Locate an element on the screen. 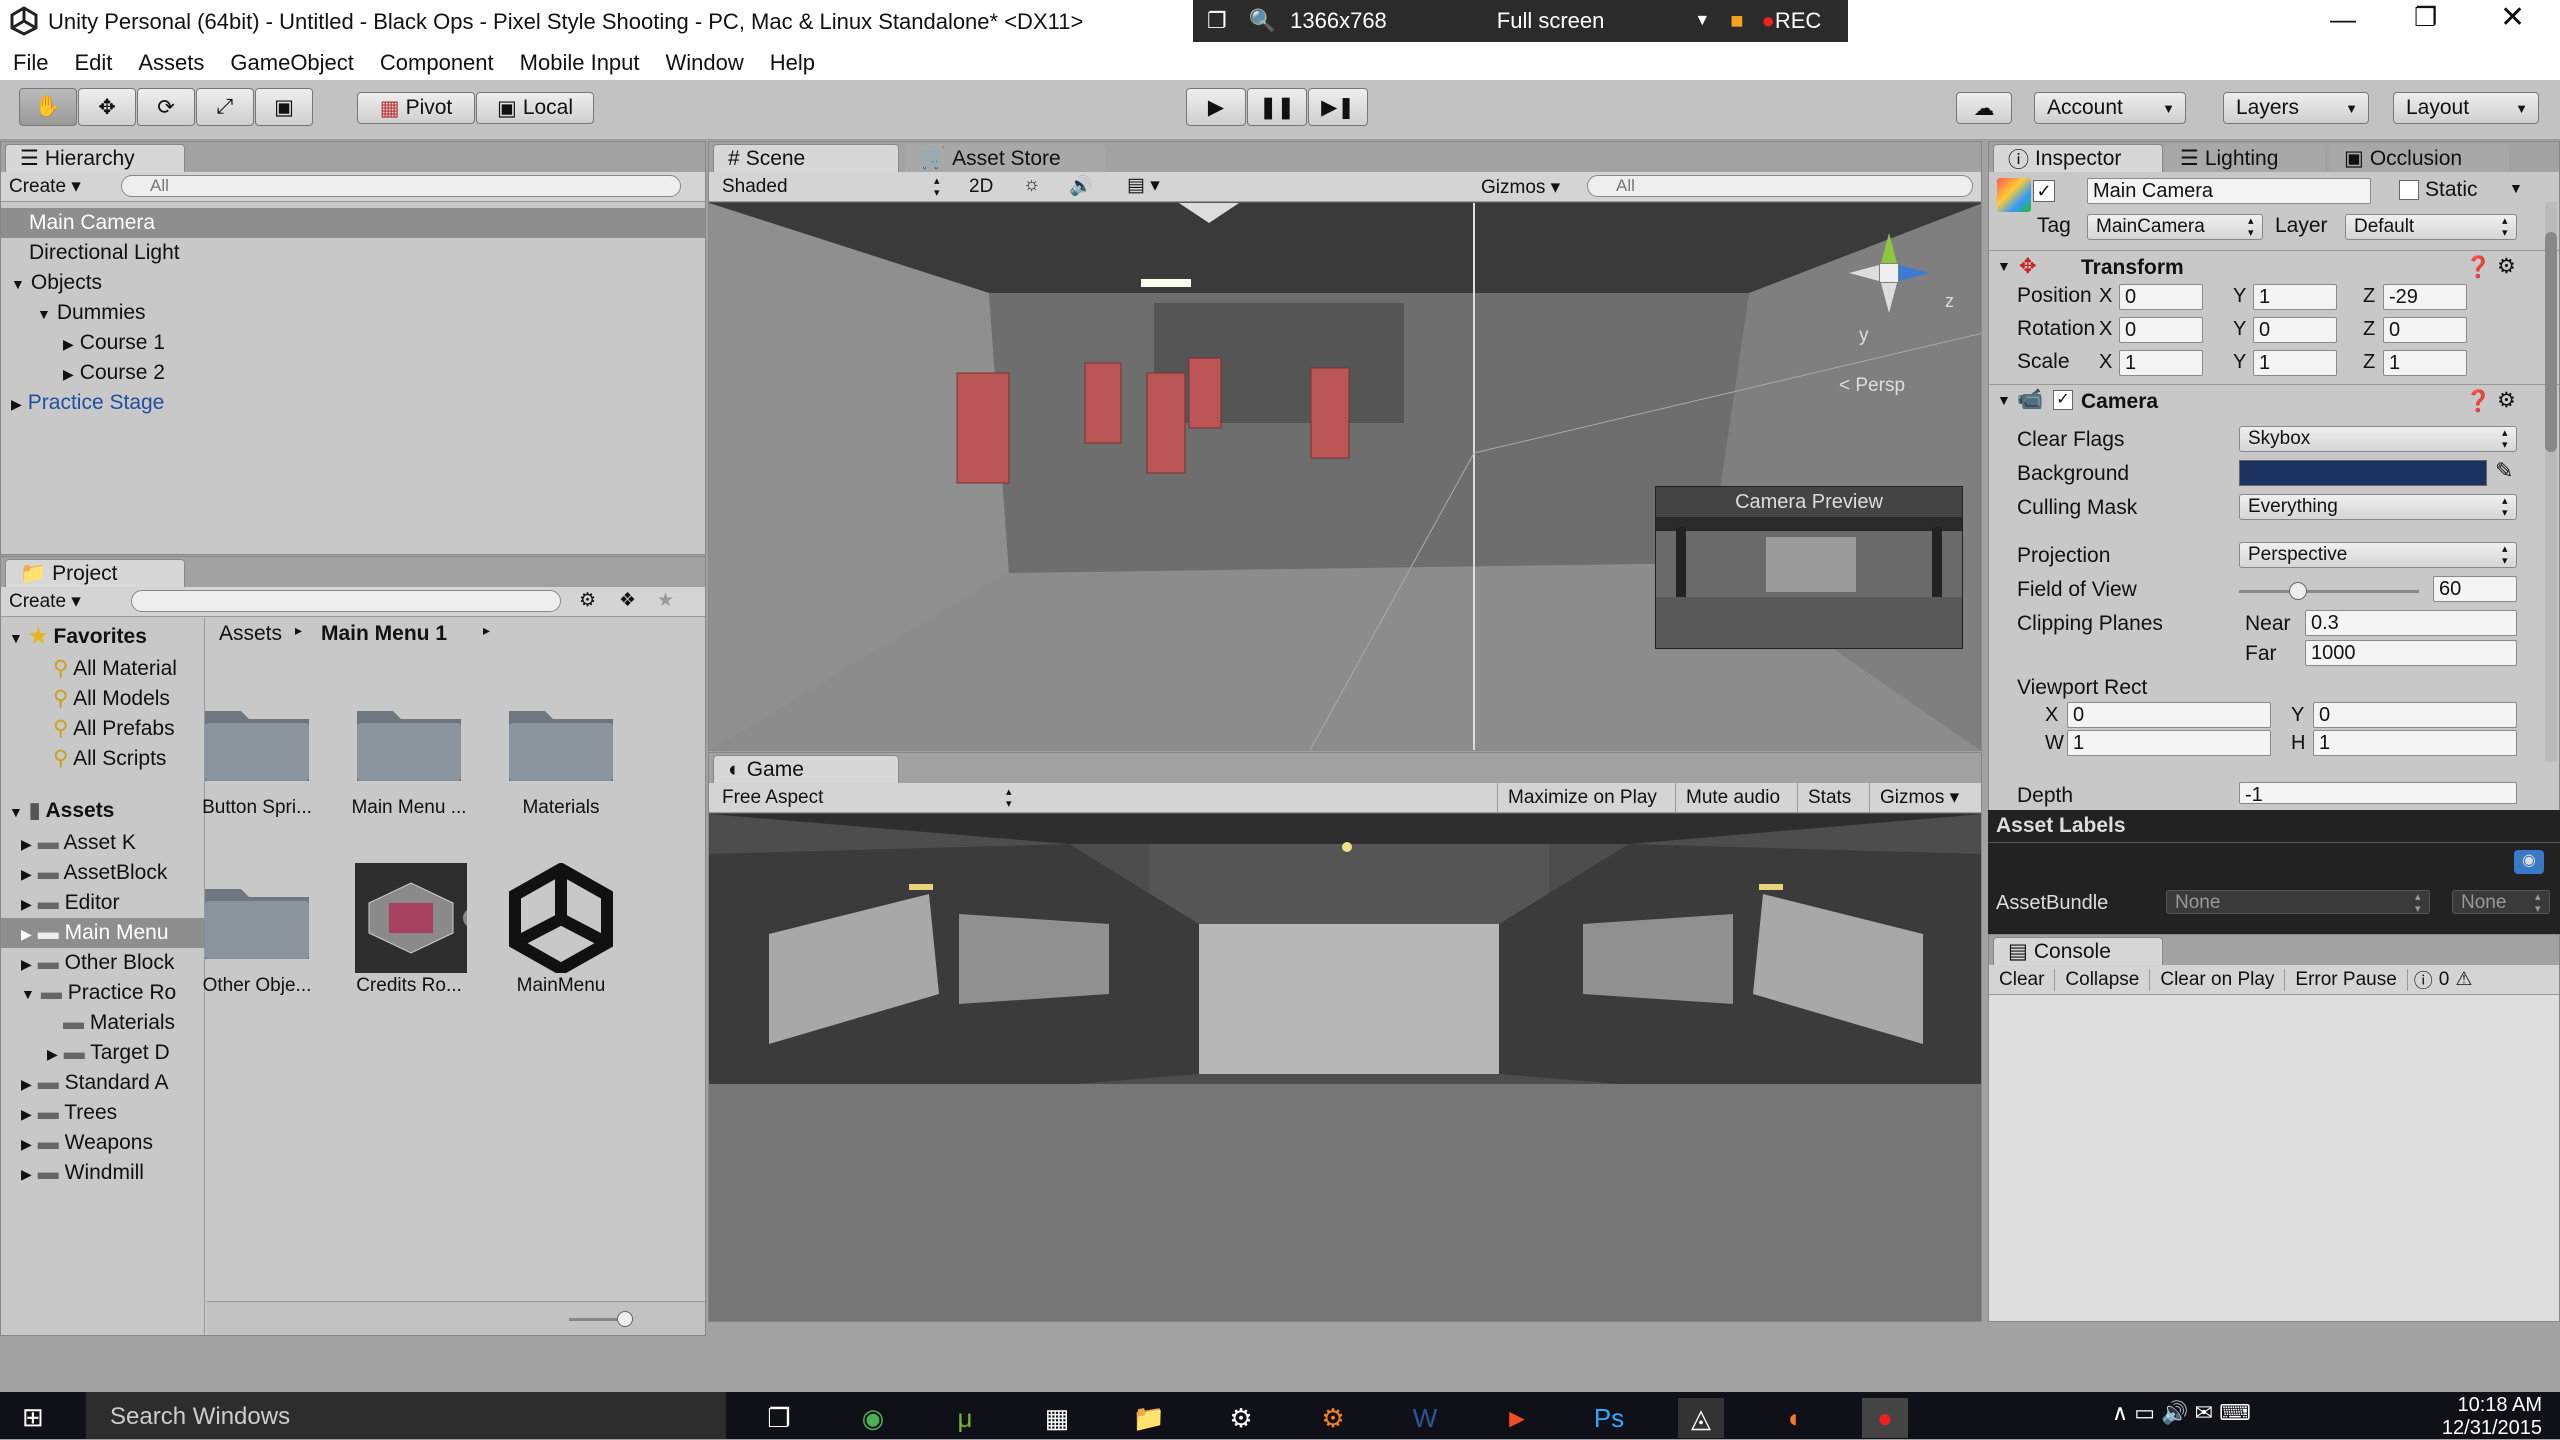  toggle-2d-button: 2D is located at coordinates (981, 187).